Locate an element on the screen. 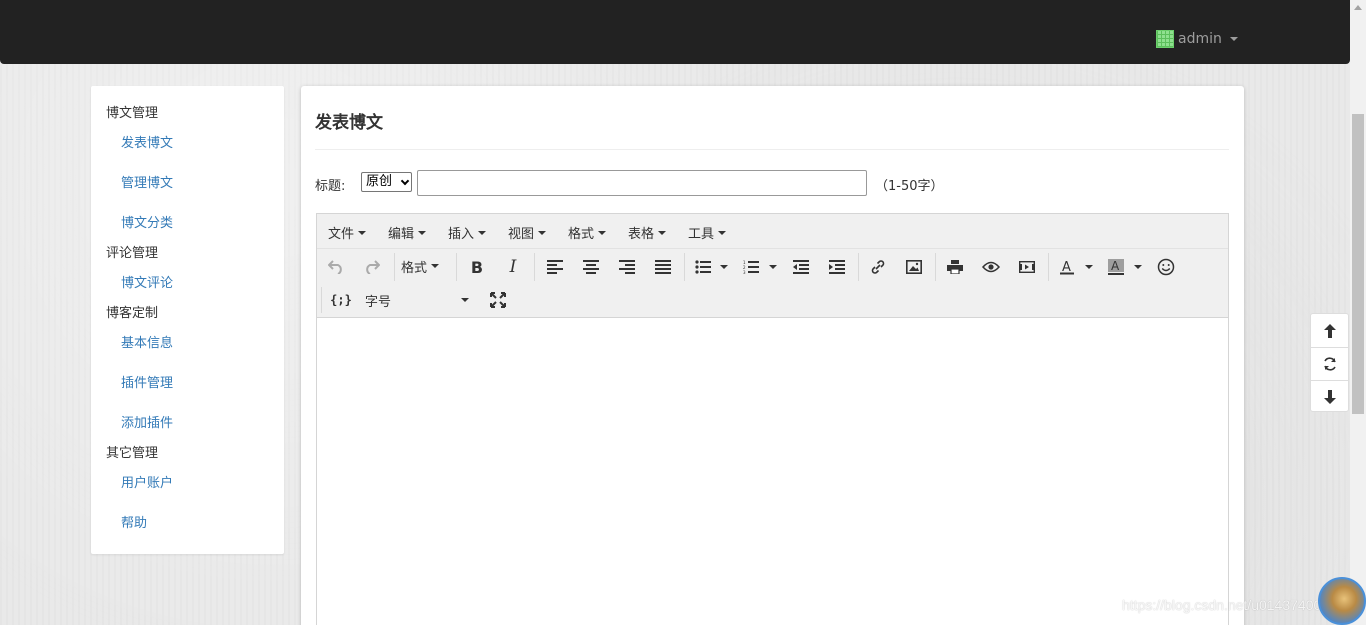 The width and height of the screenshot is (1366, 625). refresh-icon is located at coordinates (1329, 364).